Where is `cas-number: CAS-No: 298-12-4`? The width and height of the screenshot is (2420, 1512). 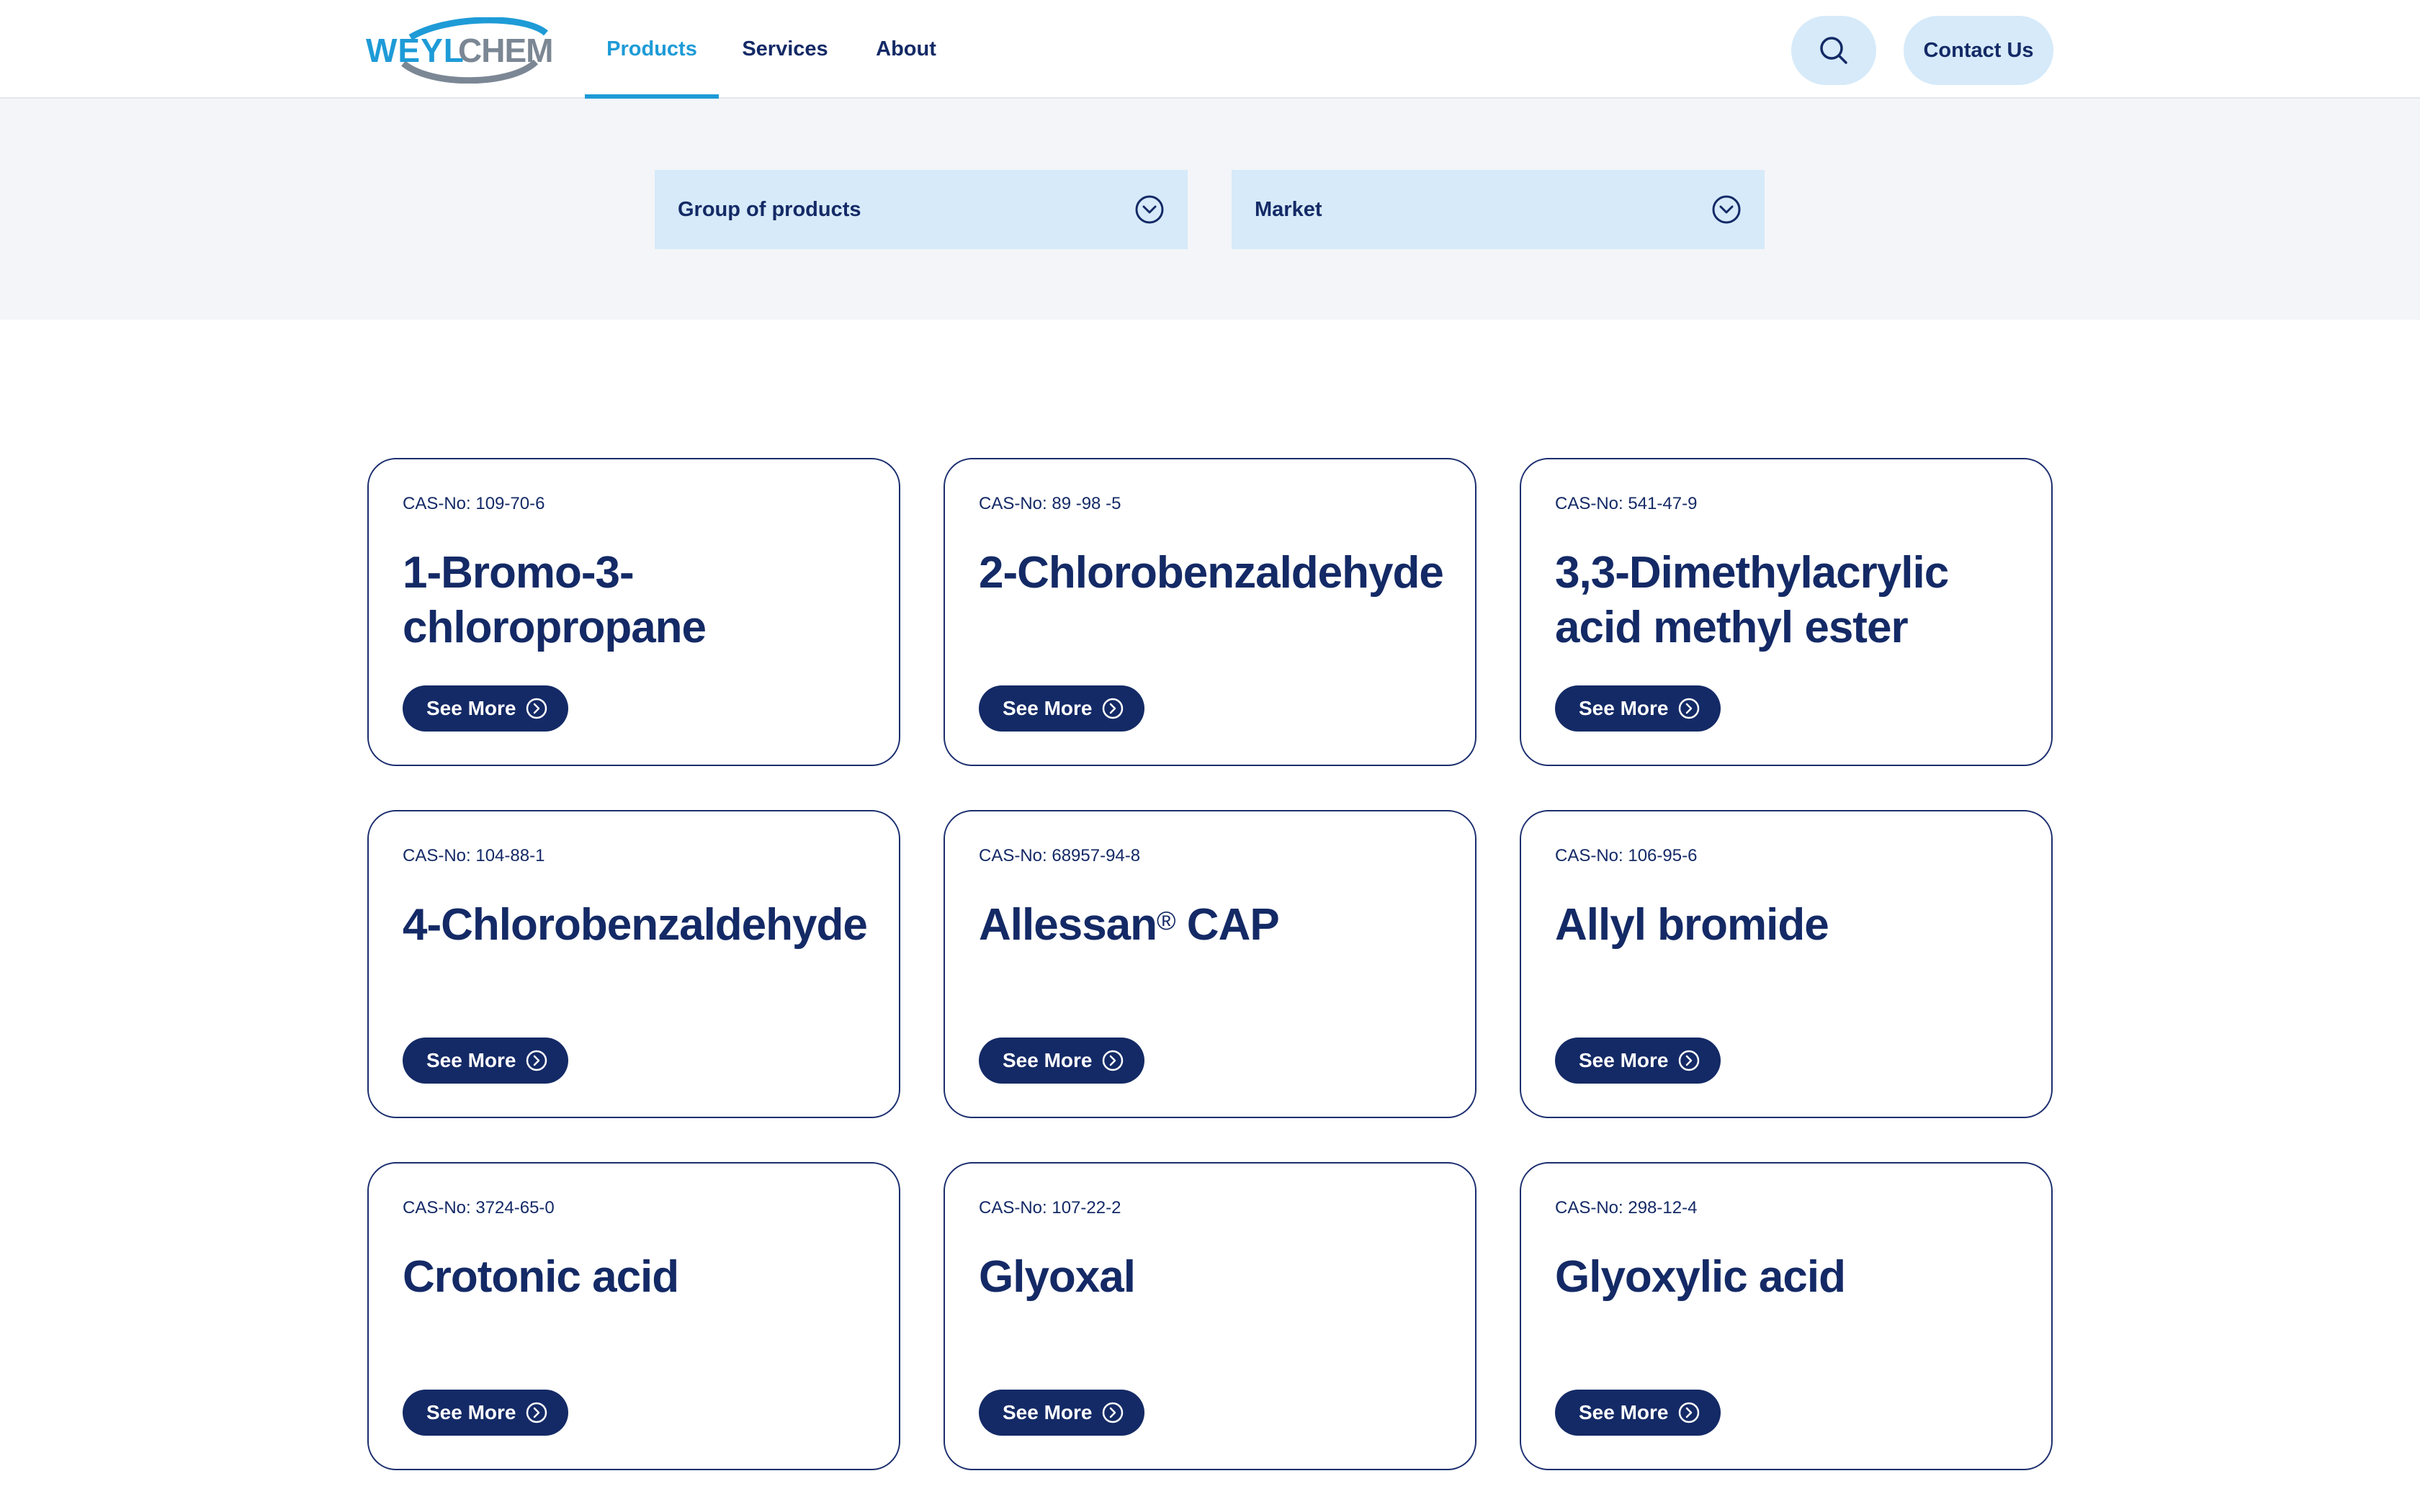 cas-number: CAS-No: 298-12-4 is located at coordinates (1626, 1208).